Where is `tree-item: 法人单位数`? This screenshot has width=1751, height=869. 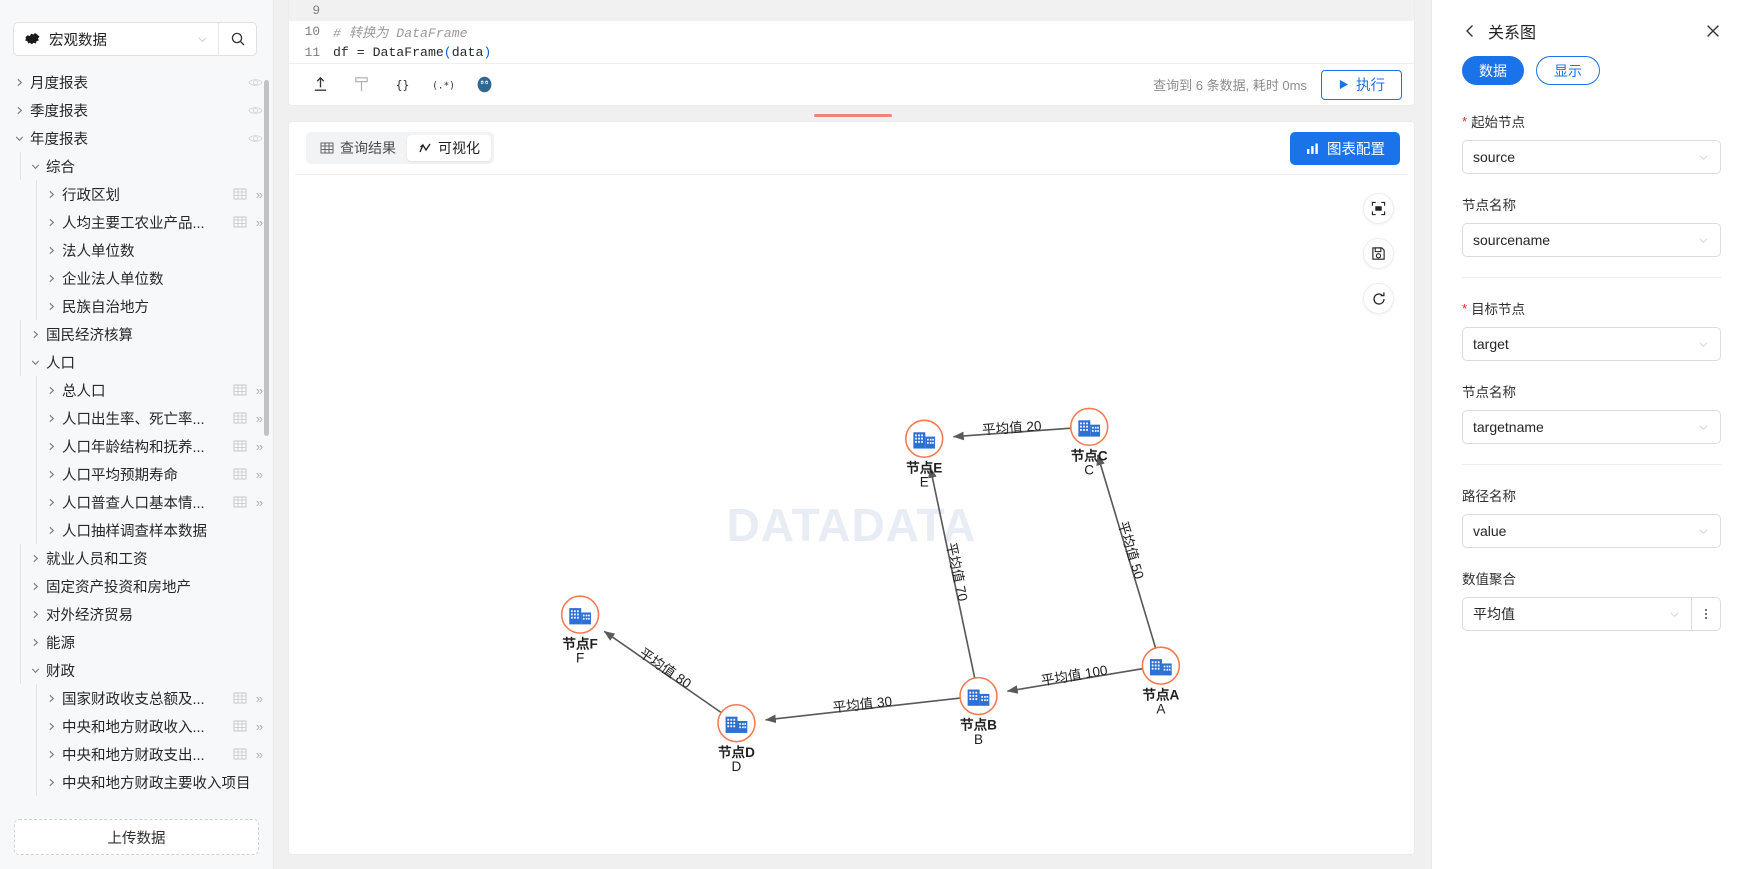 tree-item: 法人单位数 is located at coordinates (136, 250).